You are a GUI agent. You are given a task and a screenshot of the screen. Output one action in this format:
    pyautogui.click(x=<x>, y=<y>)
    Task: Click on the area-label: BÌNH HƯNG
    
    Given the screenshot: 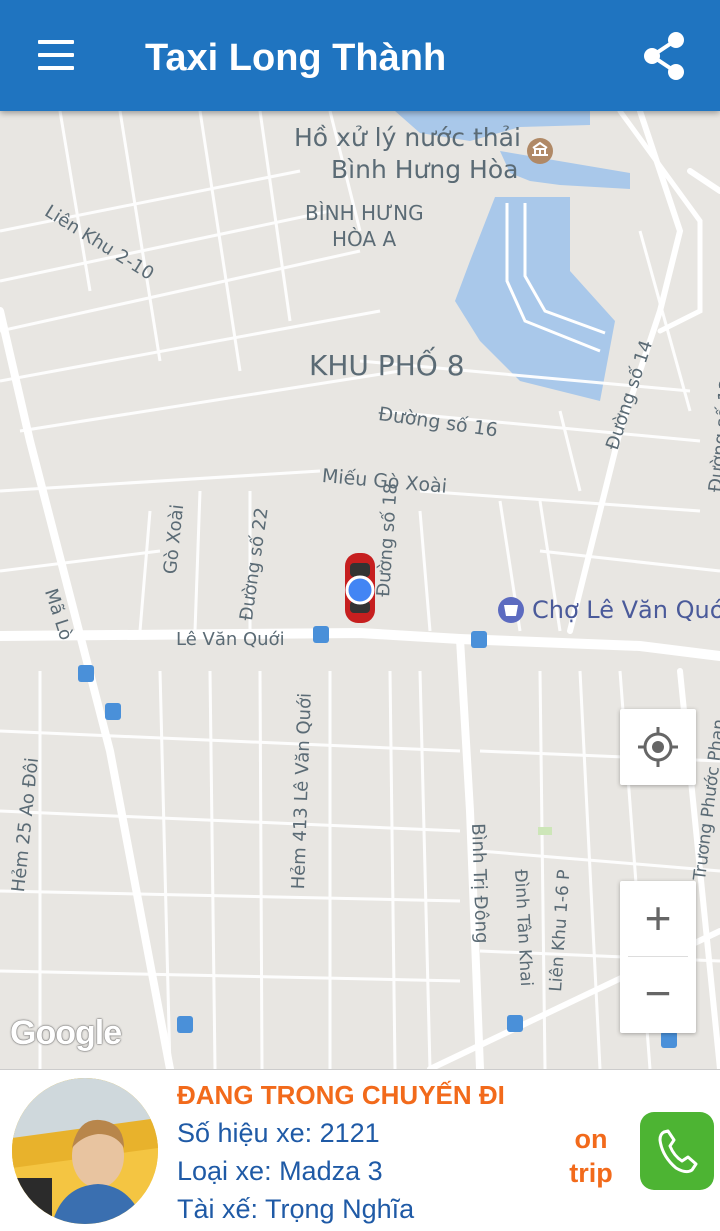 What is the action you would take?
    pyautogui.click(x=364, y=213)
    